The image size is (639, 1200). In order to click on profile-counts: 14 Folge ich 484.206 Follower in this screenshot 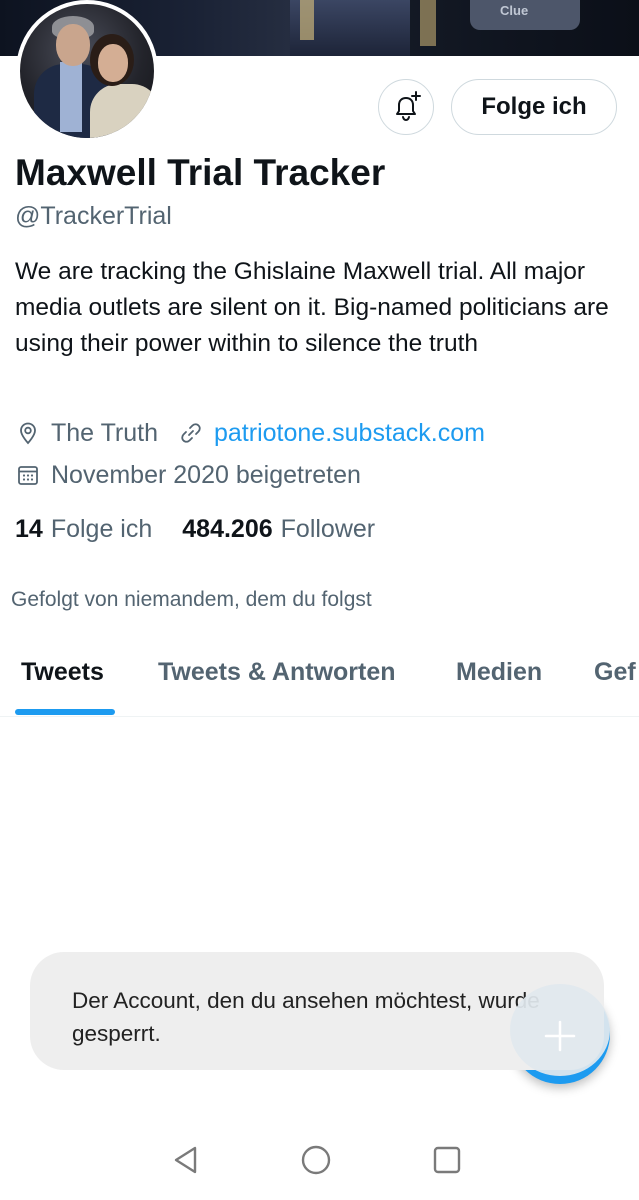, I will do `click(195, 529)`.